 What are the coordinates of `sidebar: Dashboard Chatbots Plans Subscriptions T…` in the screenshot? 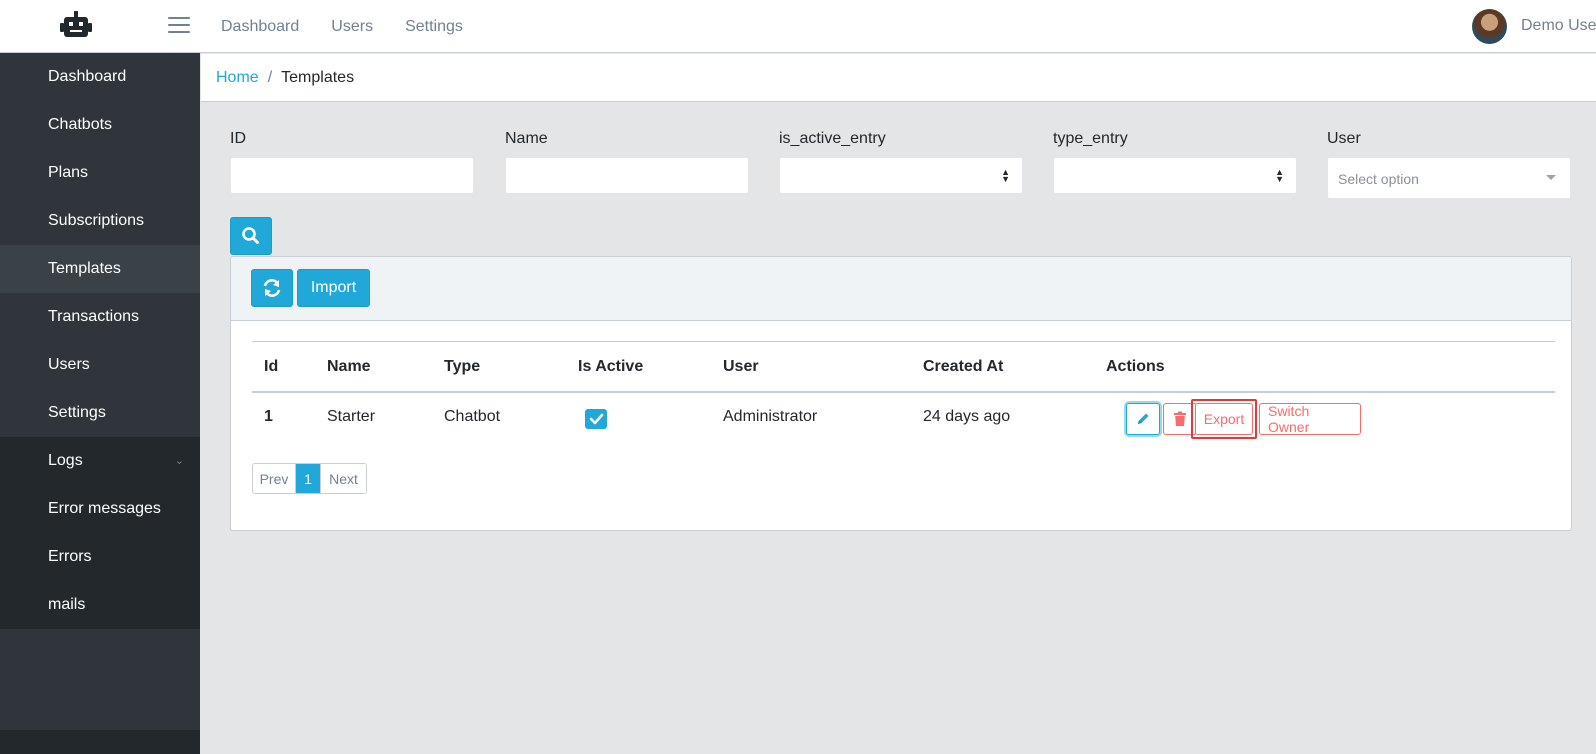 It's located at (100, 403).